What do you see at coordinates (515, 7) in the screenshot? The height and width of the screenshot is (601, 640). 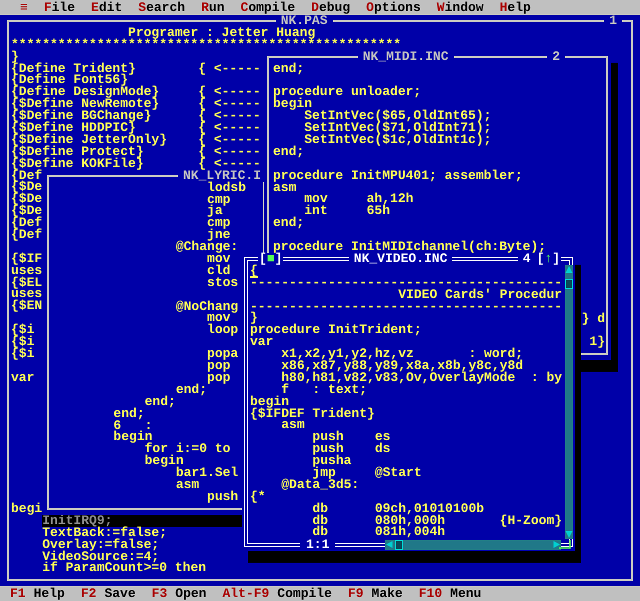 I see `menu-item: Help` at bounding box center [515, 7].